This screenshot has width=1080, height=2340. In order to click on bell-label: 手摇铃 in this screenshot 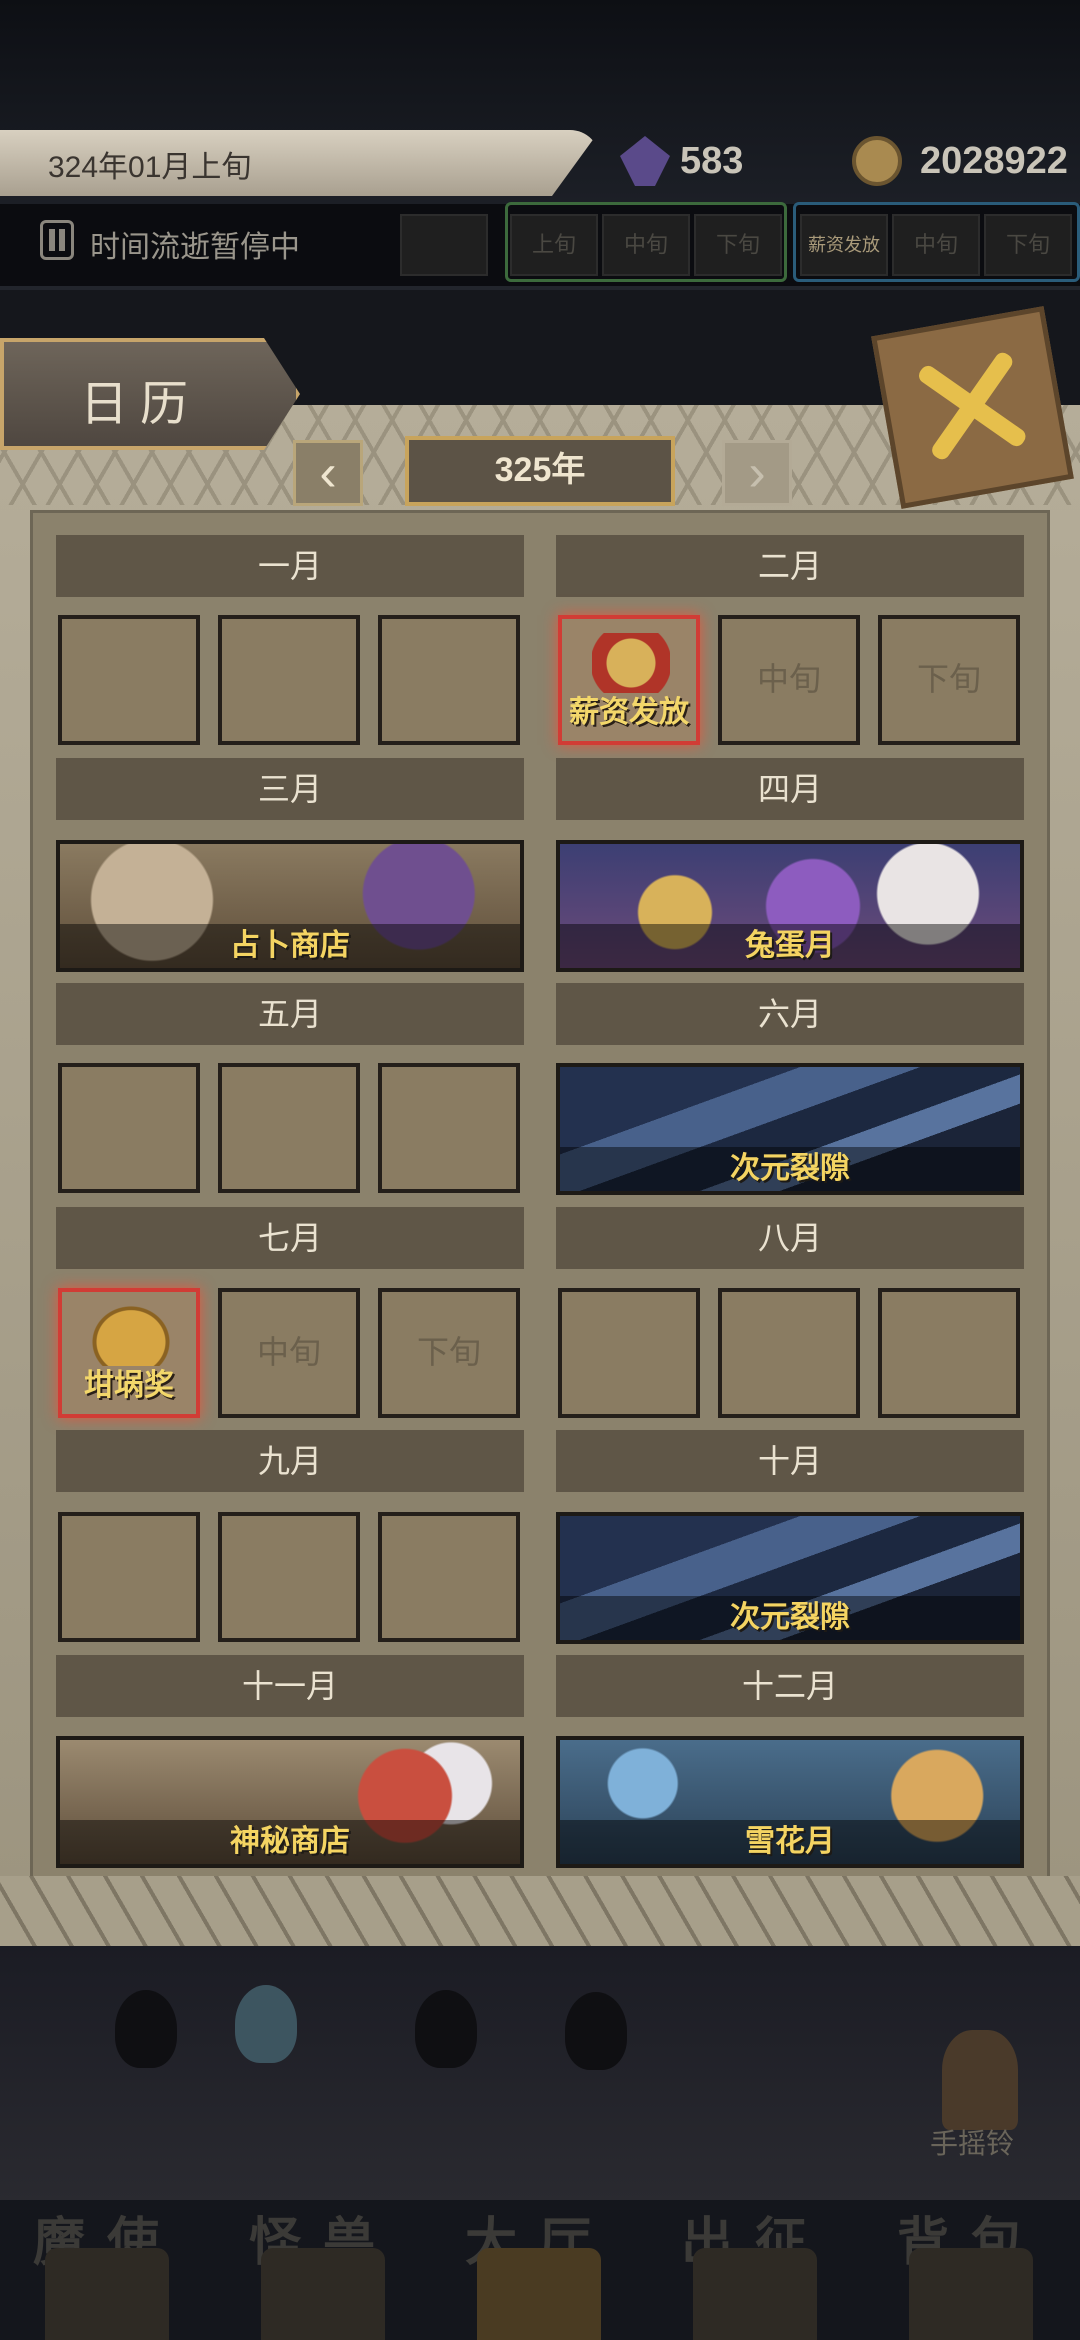, I will do `click(972, 2143)`.